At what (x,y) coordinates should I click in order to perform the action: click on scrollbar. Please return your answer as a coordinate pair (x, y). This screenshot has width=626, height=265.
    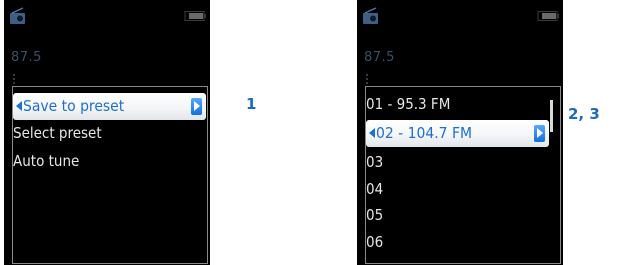
    Looking at the image, I should click on (551, 116).